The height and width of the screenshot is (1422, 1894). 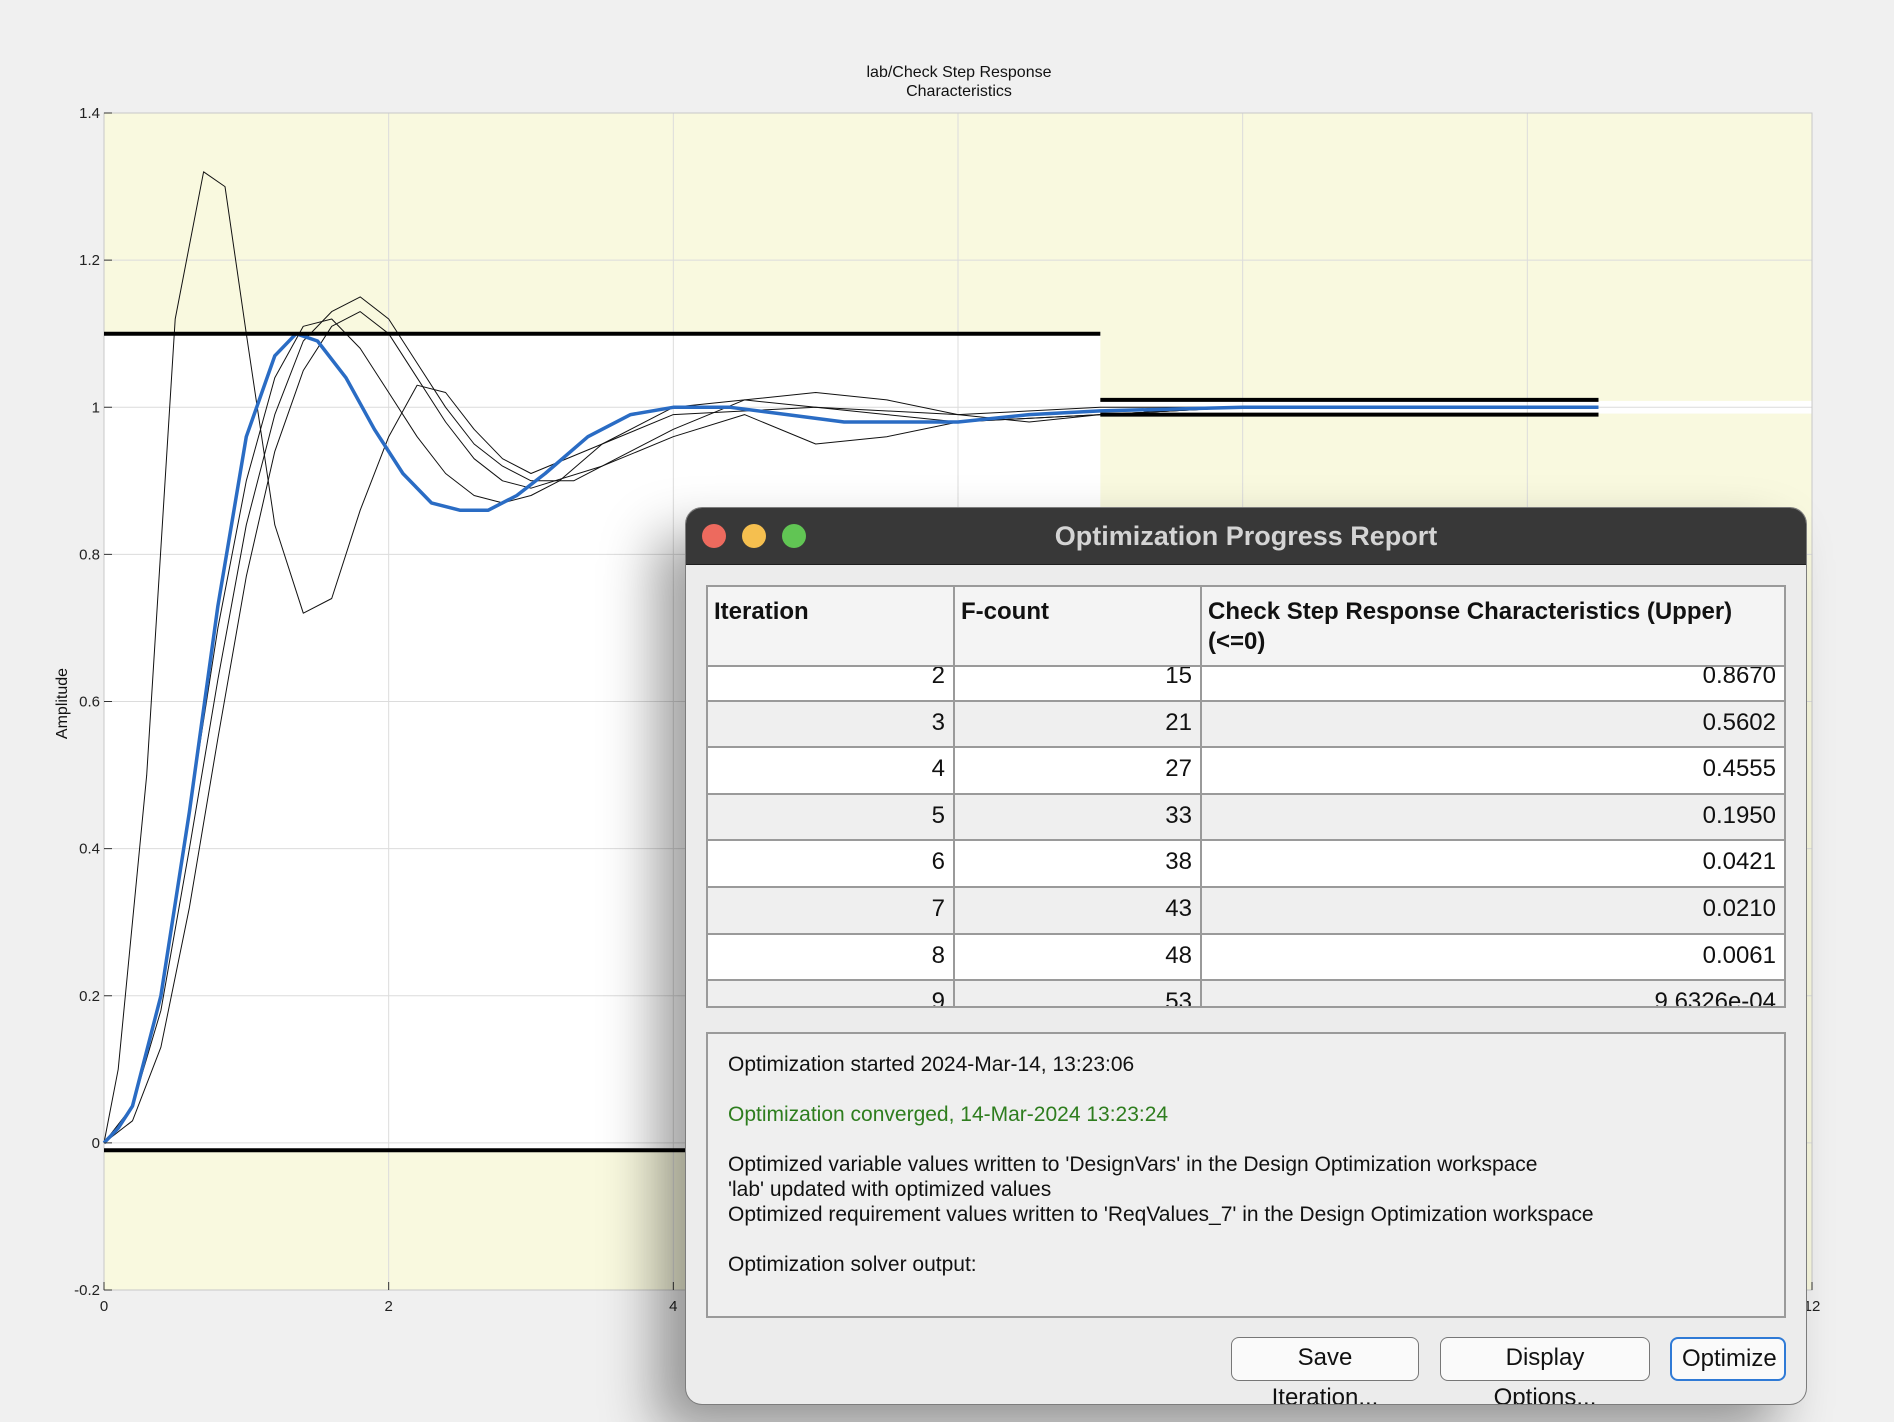 I want to click on cell-fcount: 53, so click(x=1078, y=993).